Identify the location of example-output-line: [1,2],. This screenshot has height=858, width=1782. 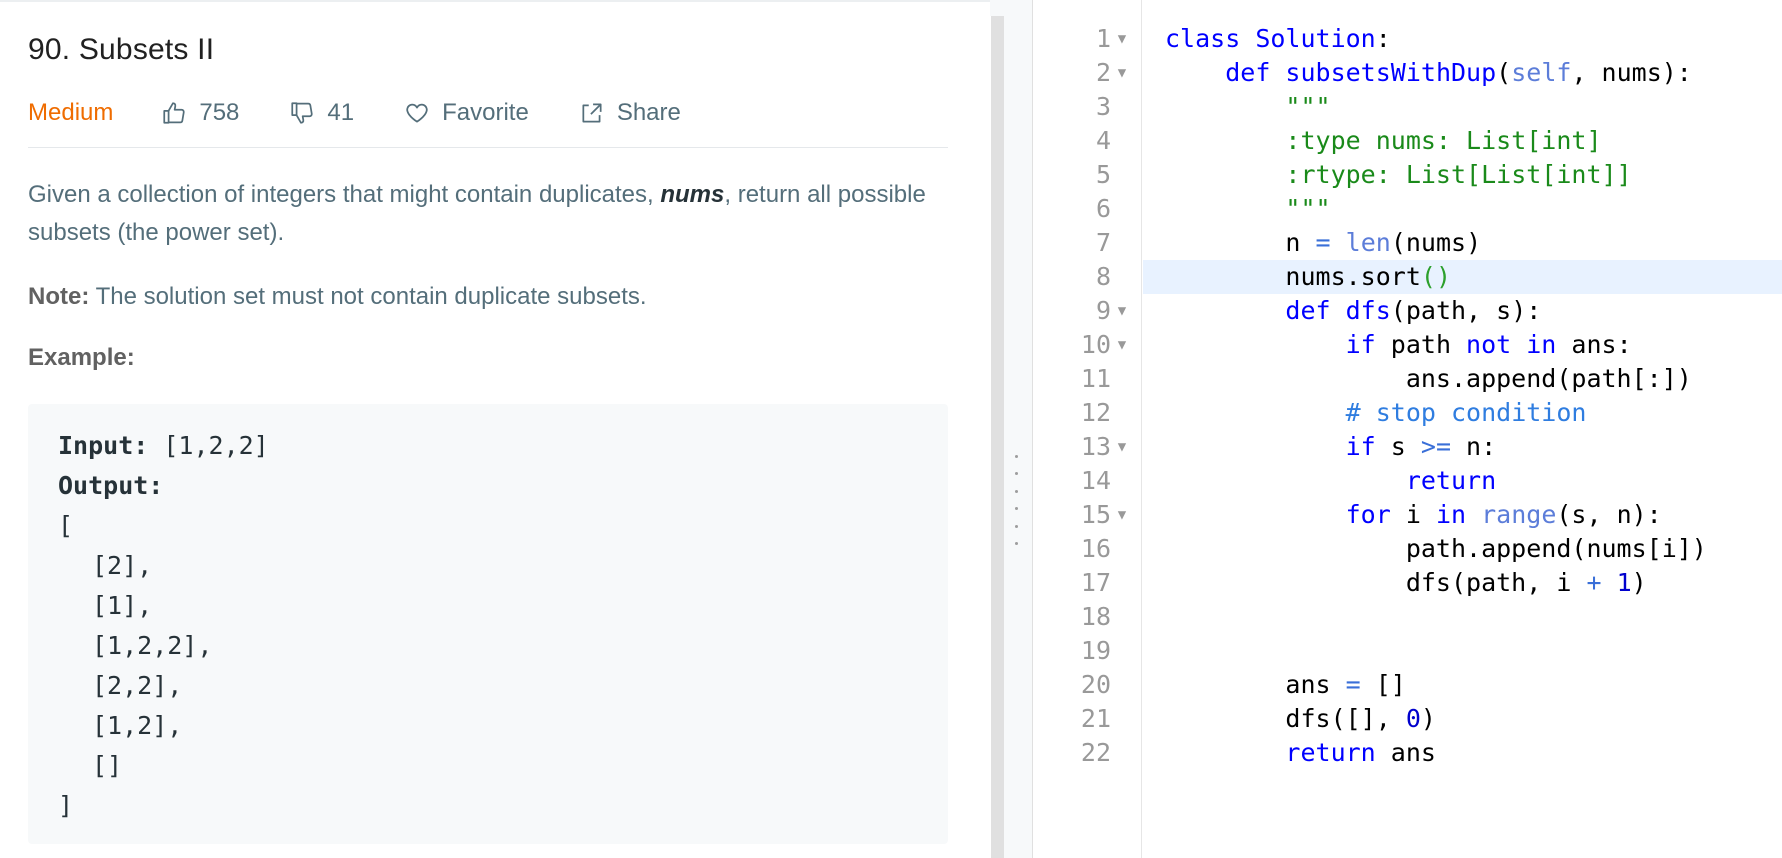
(137, 725).